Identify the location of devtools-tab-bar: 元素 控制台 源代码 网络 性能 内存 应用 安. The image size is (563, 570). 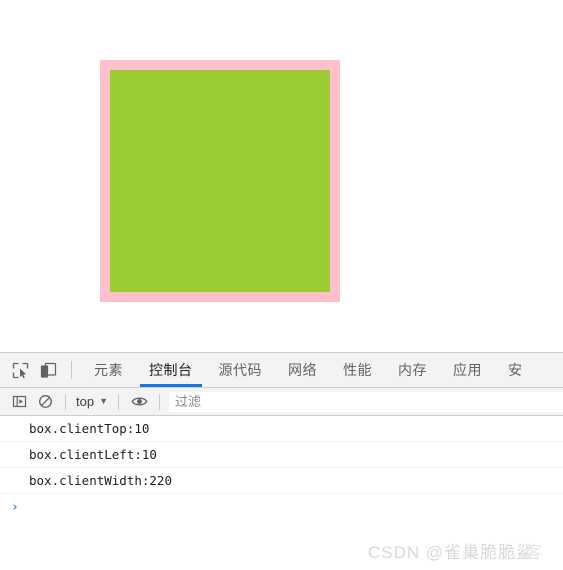
(281, 370).